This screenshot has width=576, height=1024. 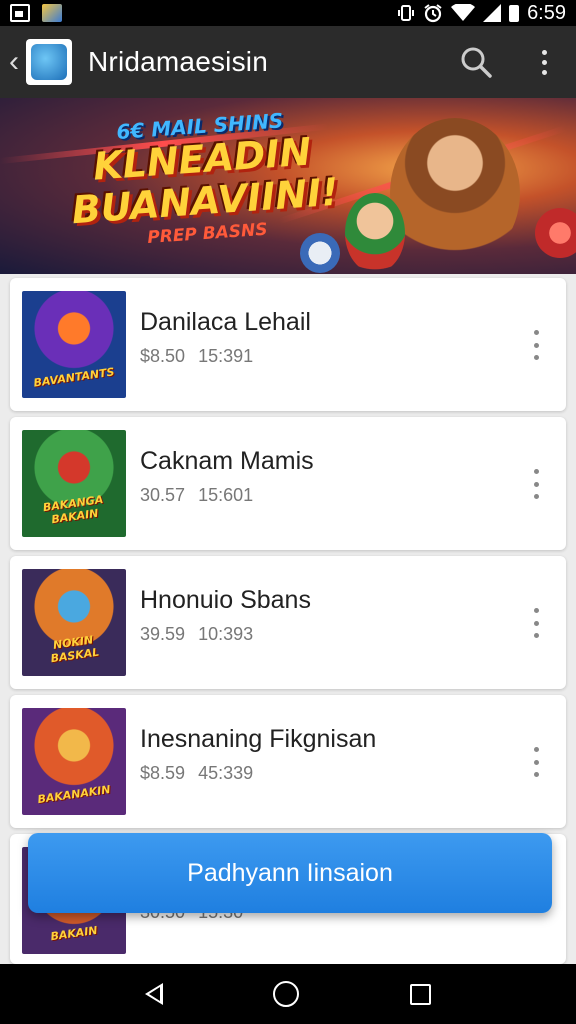 What do you see at coordinates (226, 495) in the screenshot?
I see `item-time: 15:601` at bounding box center [226, 495].